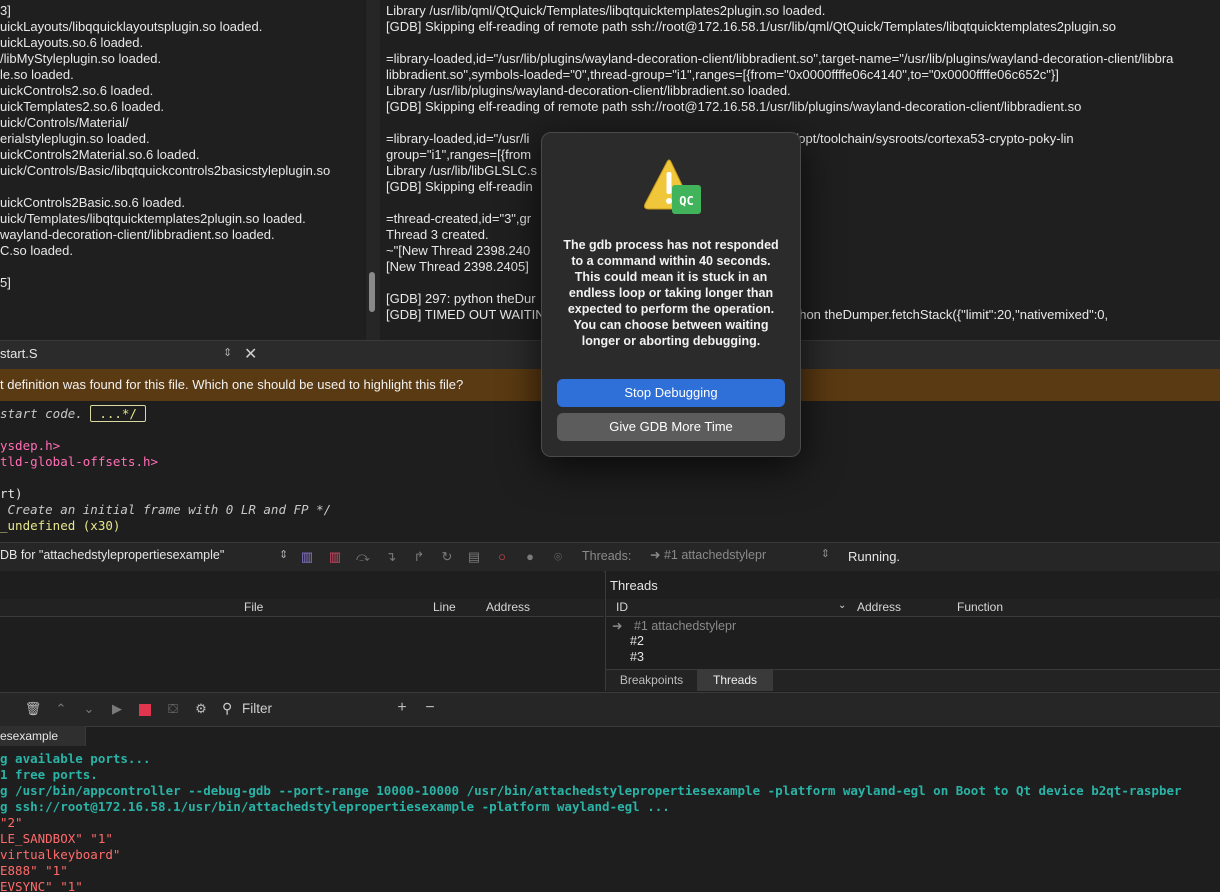 The height and width of the screenshot is (892, 1220). Describe the element at coordinates (165, 462) in the screenshot. I see `code-line: tld-global-offsets.h>` at that location.